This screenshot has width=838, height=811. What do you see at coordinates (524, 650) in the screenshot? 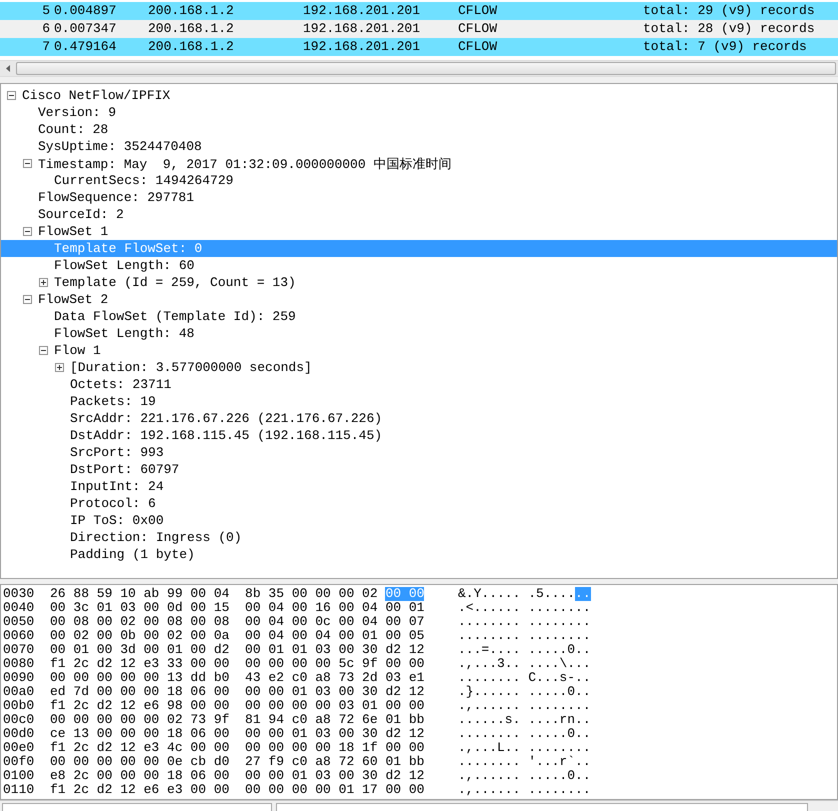
I see `ascii-text: ...=.... .....0..` at bounding box center [524, 650].